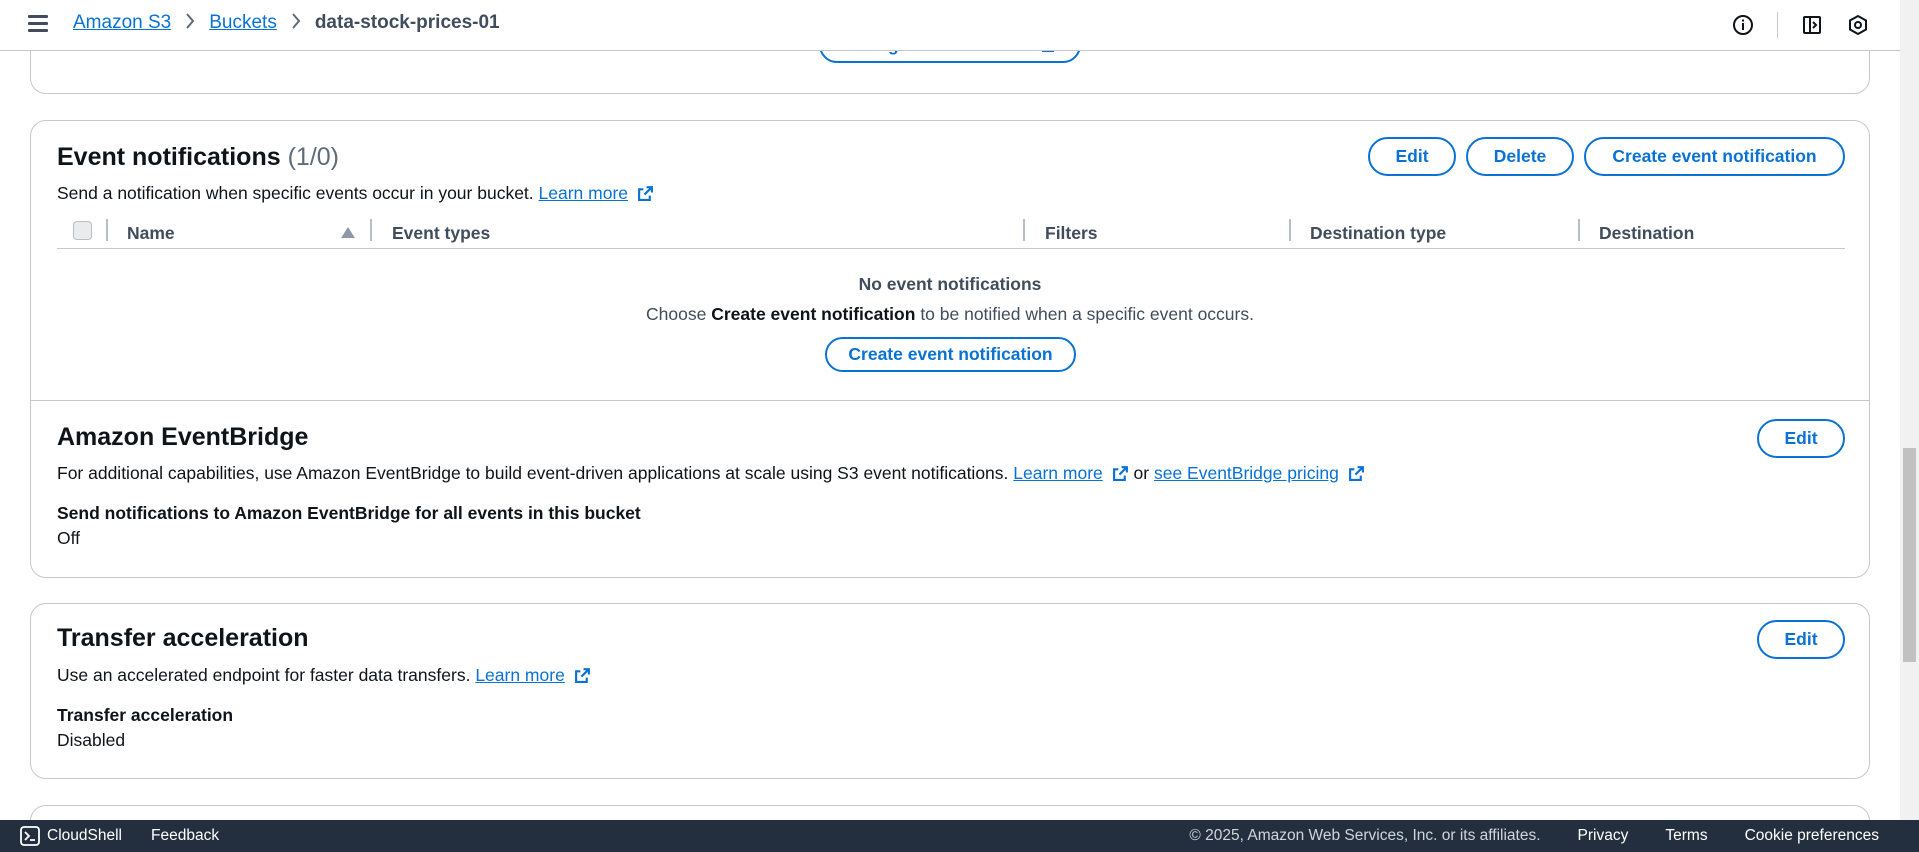 The image size is (1919, 852). Describe the element at coordinates (185, 836) in the screenshot. I see `feedback-link: Feedback` at that location.